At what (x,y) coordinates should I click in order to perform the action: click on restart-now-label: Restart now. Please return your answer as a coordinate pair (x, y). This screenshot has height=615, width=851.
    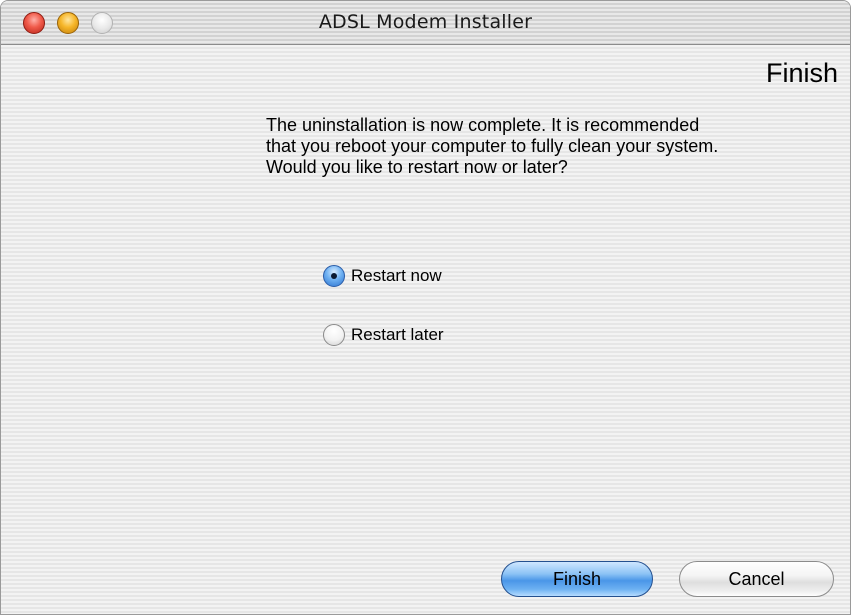
    Looking at the image, I should click on (396, 276).